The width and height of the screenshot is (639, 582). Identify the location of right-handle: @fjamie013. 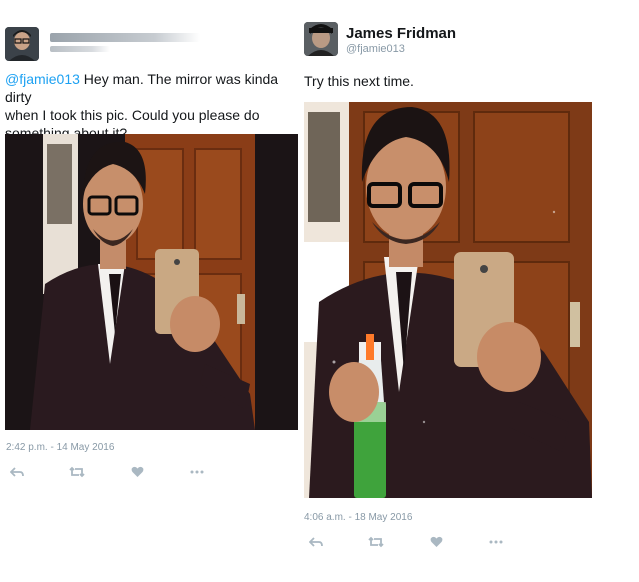
(375, 49).